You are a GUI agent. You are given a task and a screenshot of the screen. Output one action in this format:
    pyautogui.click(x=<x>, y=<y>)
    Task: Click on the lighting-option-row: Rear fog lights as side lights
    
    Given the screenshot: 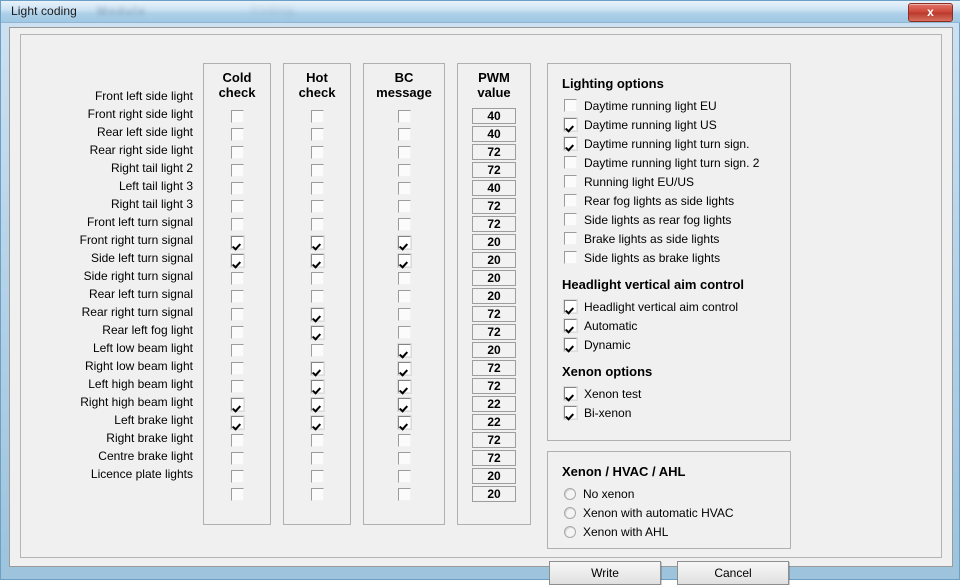 What is the action you would take?
    pyautogui.click(x=669, y=200)
    